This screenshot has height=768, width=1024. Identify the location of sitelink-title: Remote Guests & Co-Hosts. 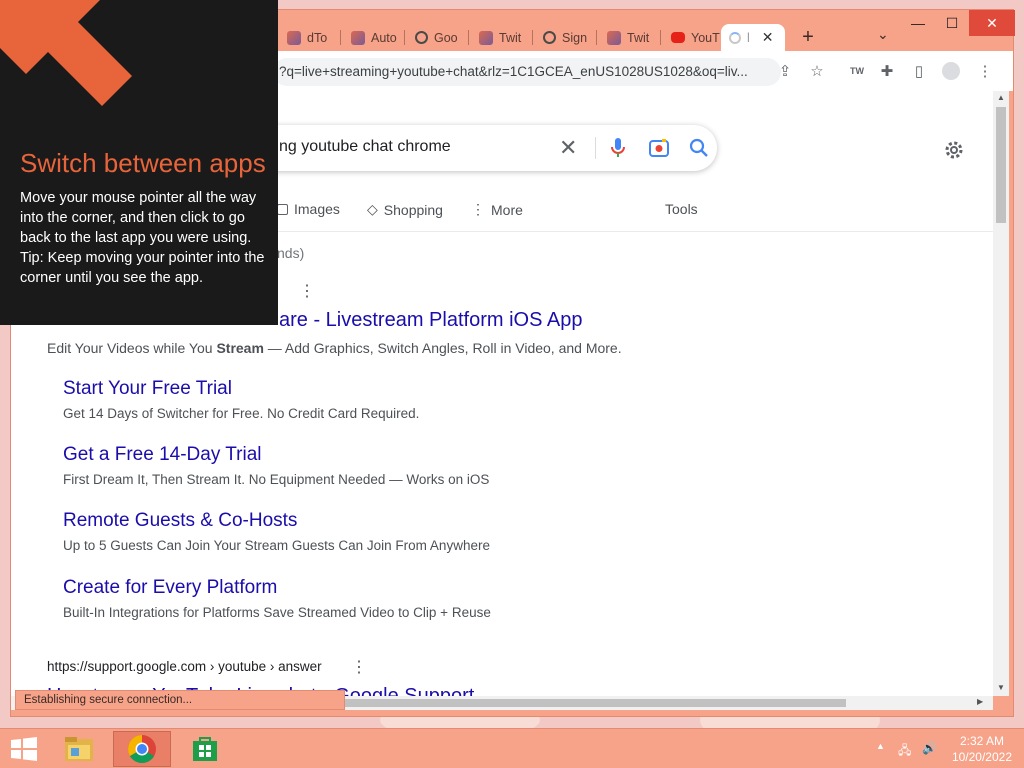
(180, 521).